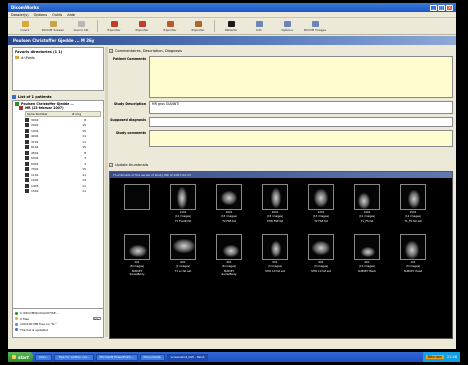 Image resolution: width=468 pixels, height=365 pixels. What do you see at coordinates (315, 26) in the screenshot?
I see `toolbar-button: DICOM Images` at bounding box center [315, 26].